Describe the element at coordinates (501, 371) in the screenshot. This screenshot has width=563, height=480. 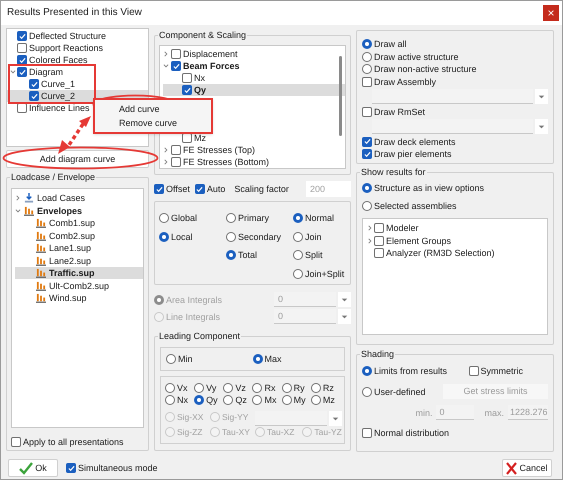
I see `checkbox-label: Symmetric` at that location.